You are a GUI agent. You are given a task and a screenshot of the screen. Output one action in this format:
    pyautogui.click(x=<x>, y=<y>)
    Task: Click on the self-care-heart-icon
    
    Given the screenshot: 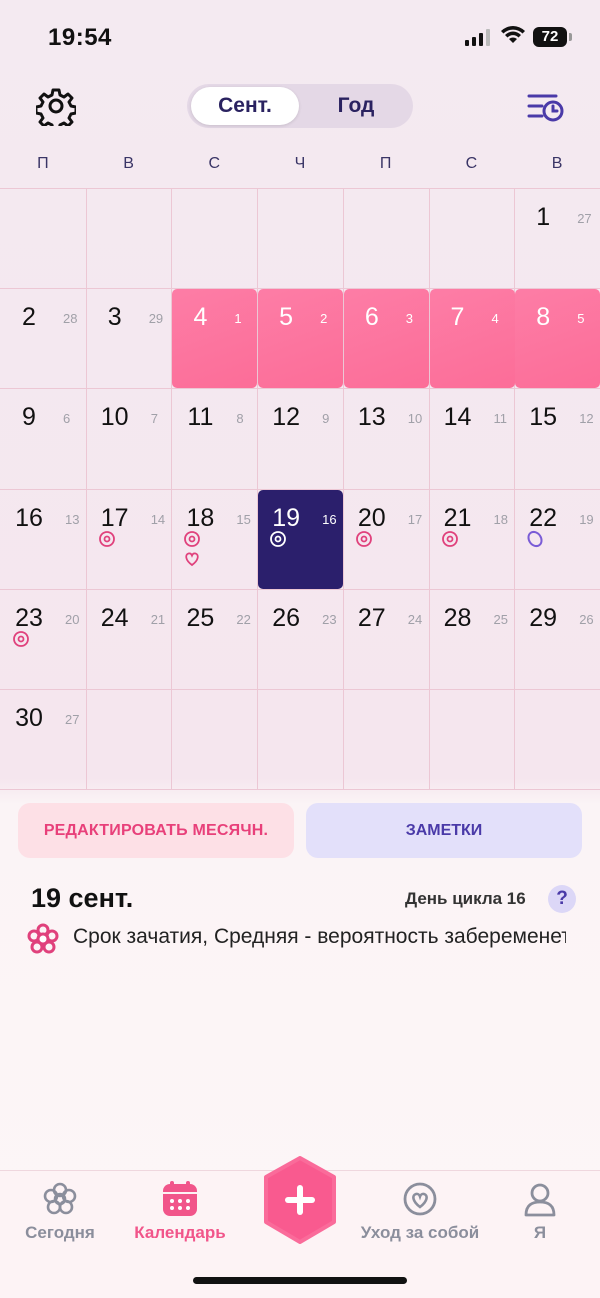 What is the action you would take?
    pyautogui.click(x=420, y=1199)
    